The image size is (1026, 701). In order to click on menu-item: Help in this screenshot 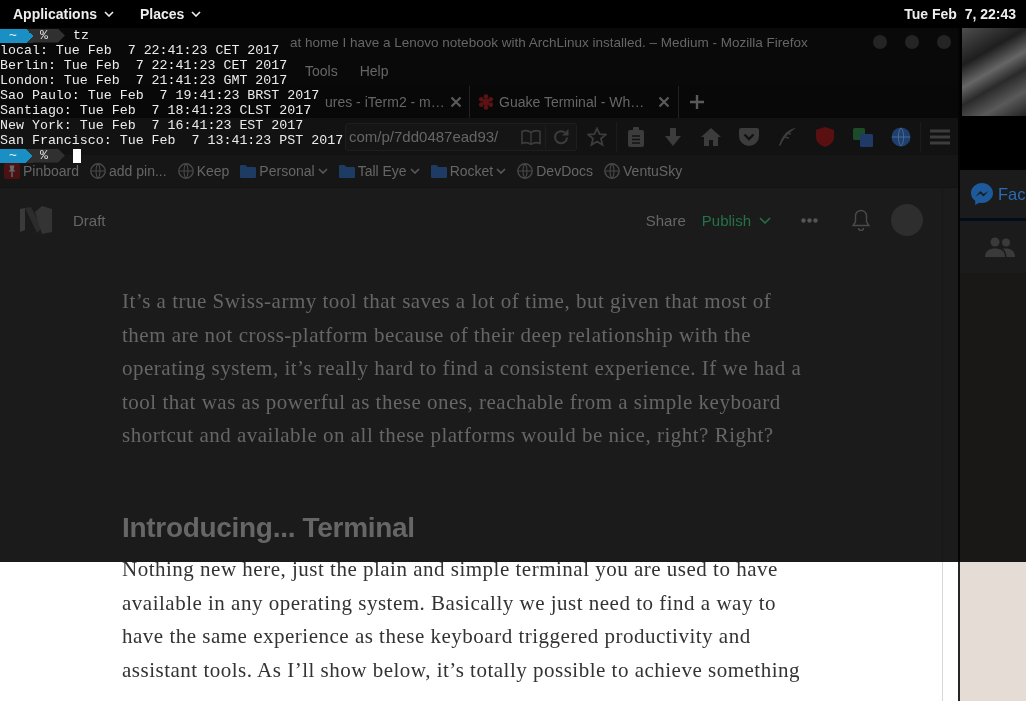, I will do `click(374, 71)`.